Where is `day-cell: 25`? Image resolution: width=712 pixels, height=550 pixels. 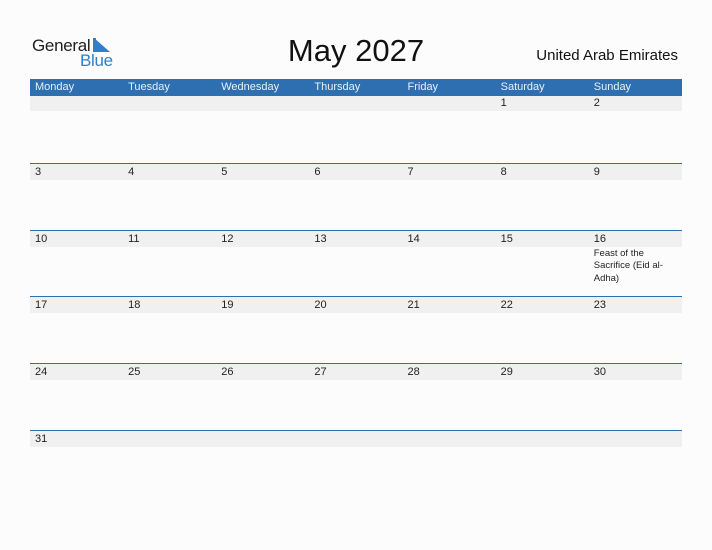
day-cell: 25 is located at coordinates (170, 397).